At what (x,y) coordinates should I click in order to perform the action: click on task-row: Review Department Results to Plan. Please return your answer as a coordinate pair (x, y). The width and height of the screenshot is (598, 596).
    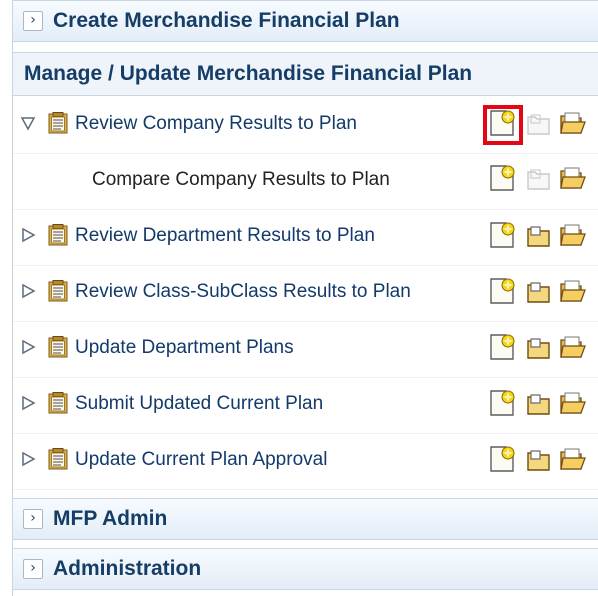
    Looking at the image, I should click on (305, 238).